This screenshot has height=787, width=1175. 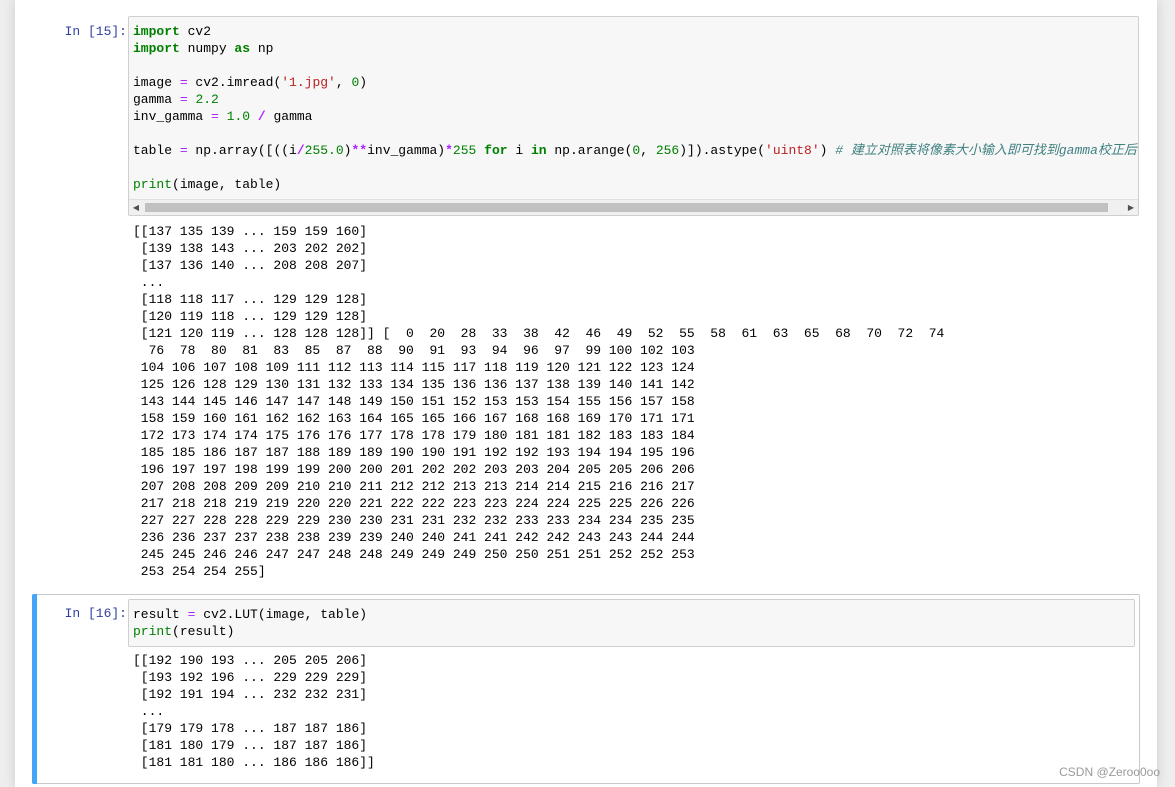 I want to click on output-line: [[137 135 139 ... 159 159 160], so click(x=250, y=231).